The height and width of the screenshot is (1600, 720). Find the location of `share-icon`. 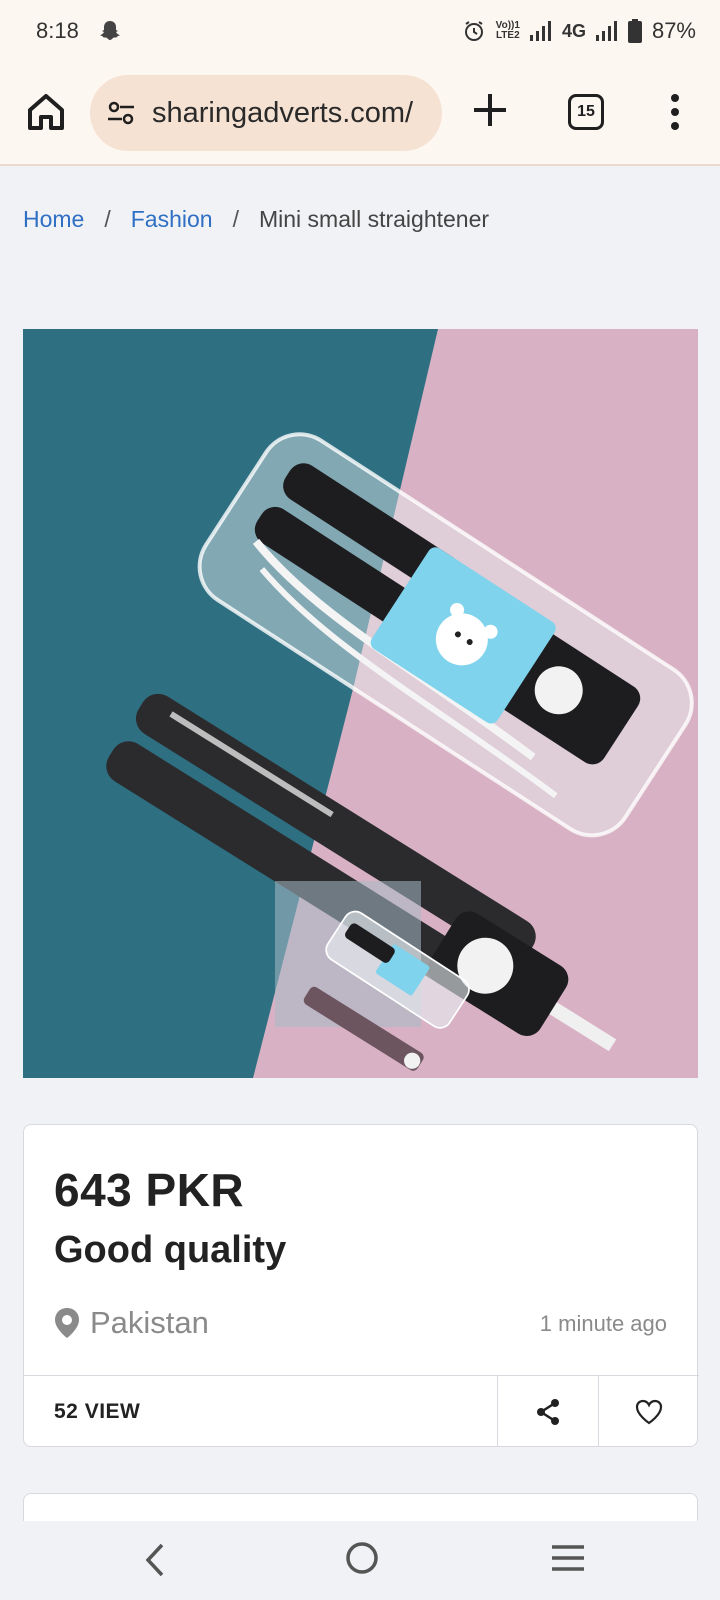

share-icon is located at coordinates (548, 1411).